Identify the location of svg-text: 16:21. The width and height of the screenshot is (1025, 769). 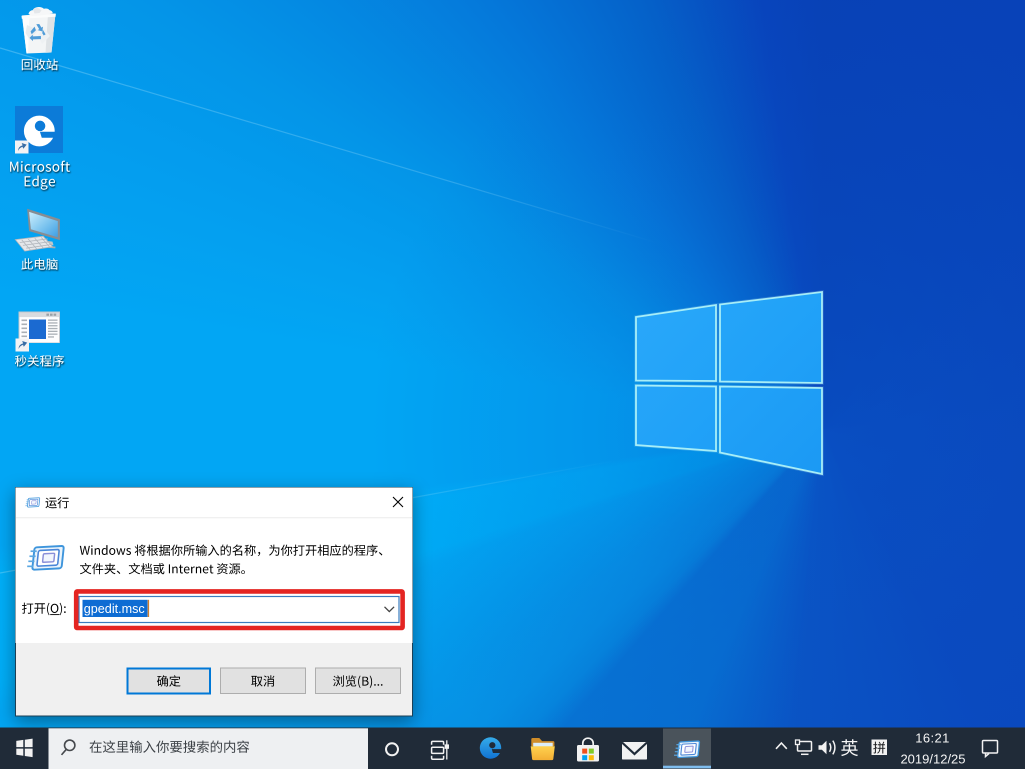
(932, 737).